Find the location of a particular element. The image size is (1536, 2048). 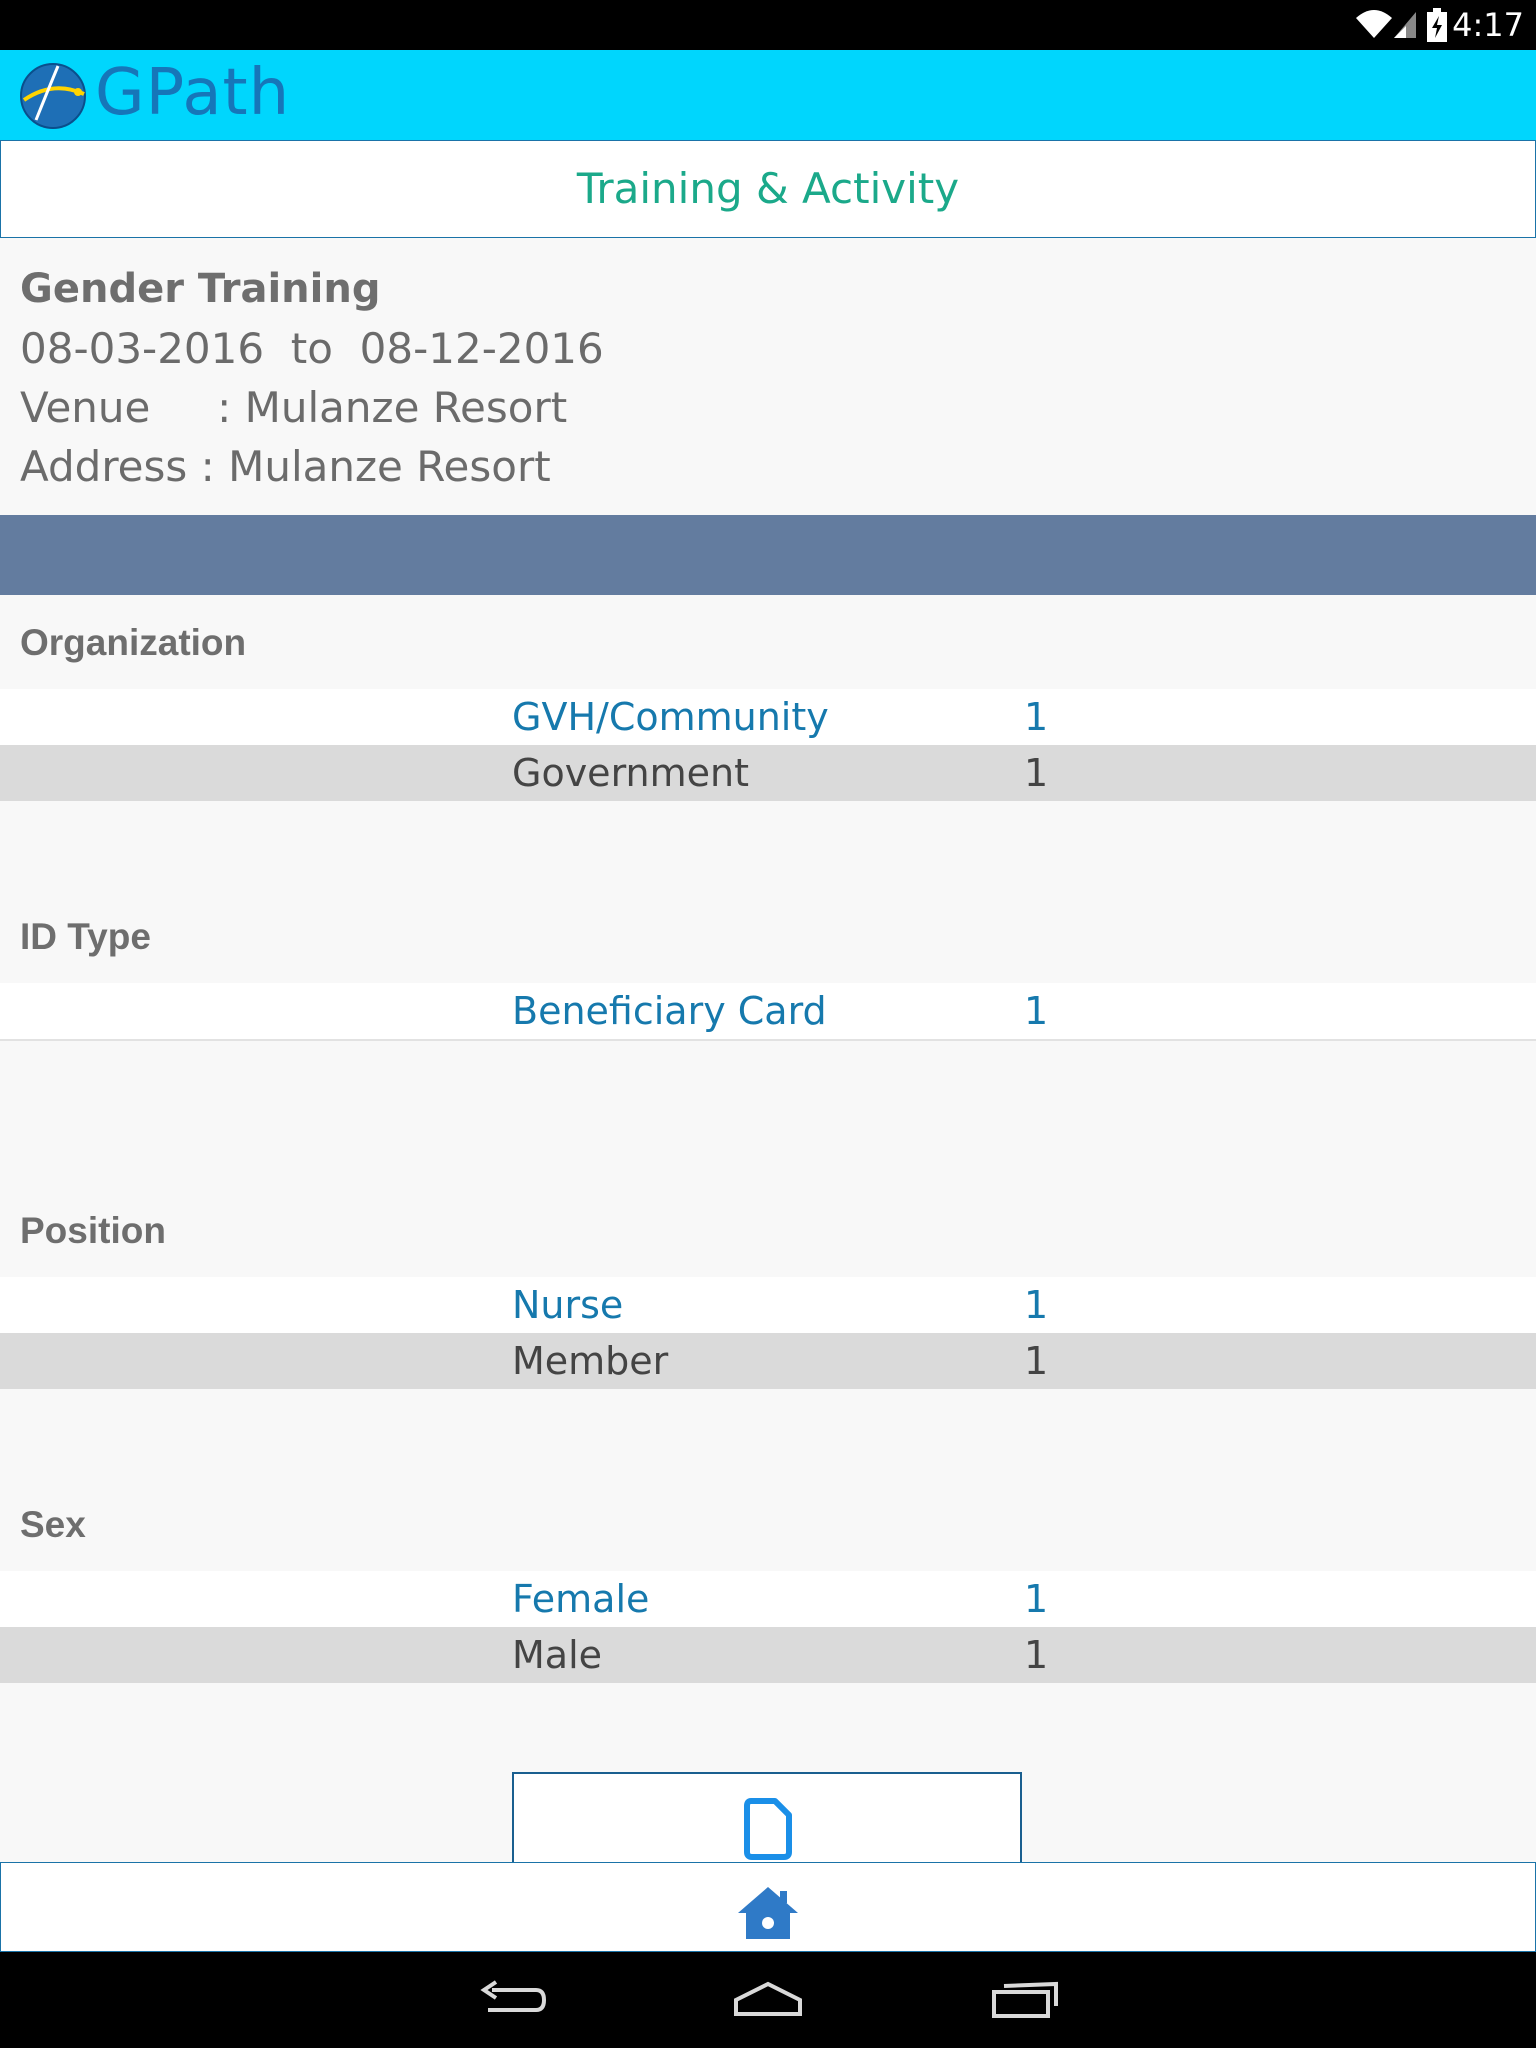

home-nav-icon is located at coordinates (768, 2000).